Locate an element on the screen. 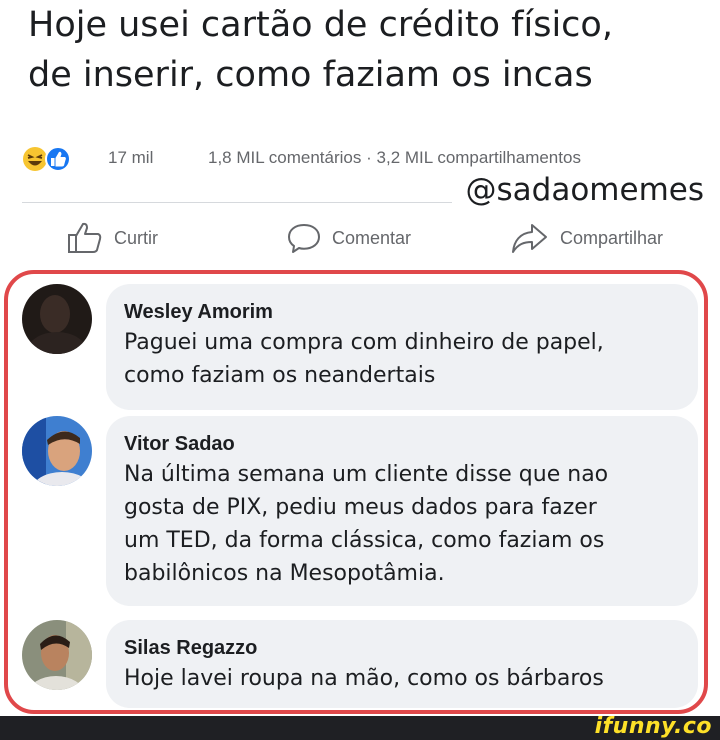  share-label: Compartilhar is located at coordinates (612, 237).